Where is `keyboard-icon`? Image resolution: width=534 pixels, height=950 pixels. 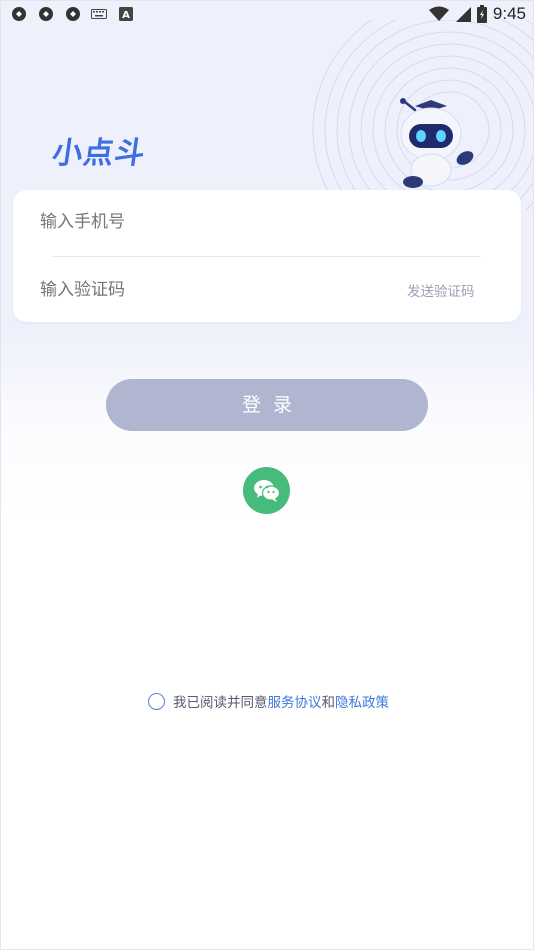
keyboard-icon is located at coordinates (99, 14).